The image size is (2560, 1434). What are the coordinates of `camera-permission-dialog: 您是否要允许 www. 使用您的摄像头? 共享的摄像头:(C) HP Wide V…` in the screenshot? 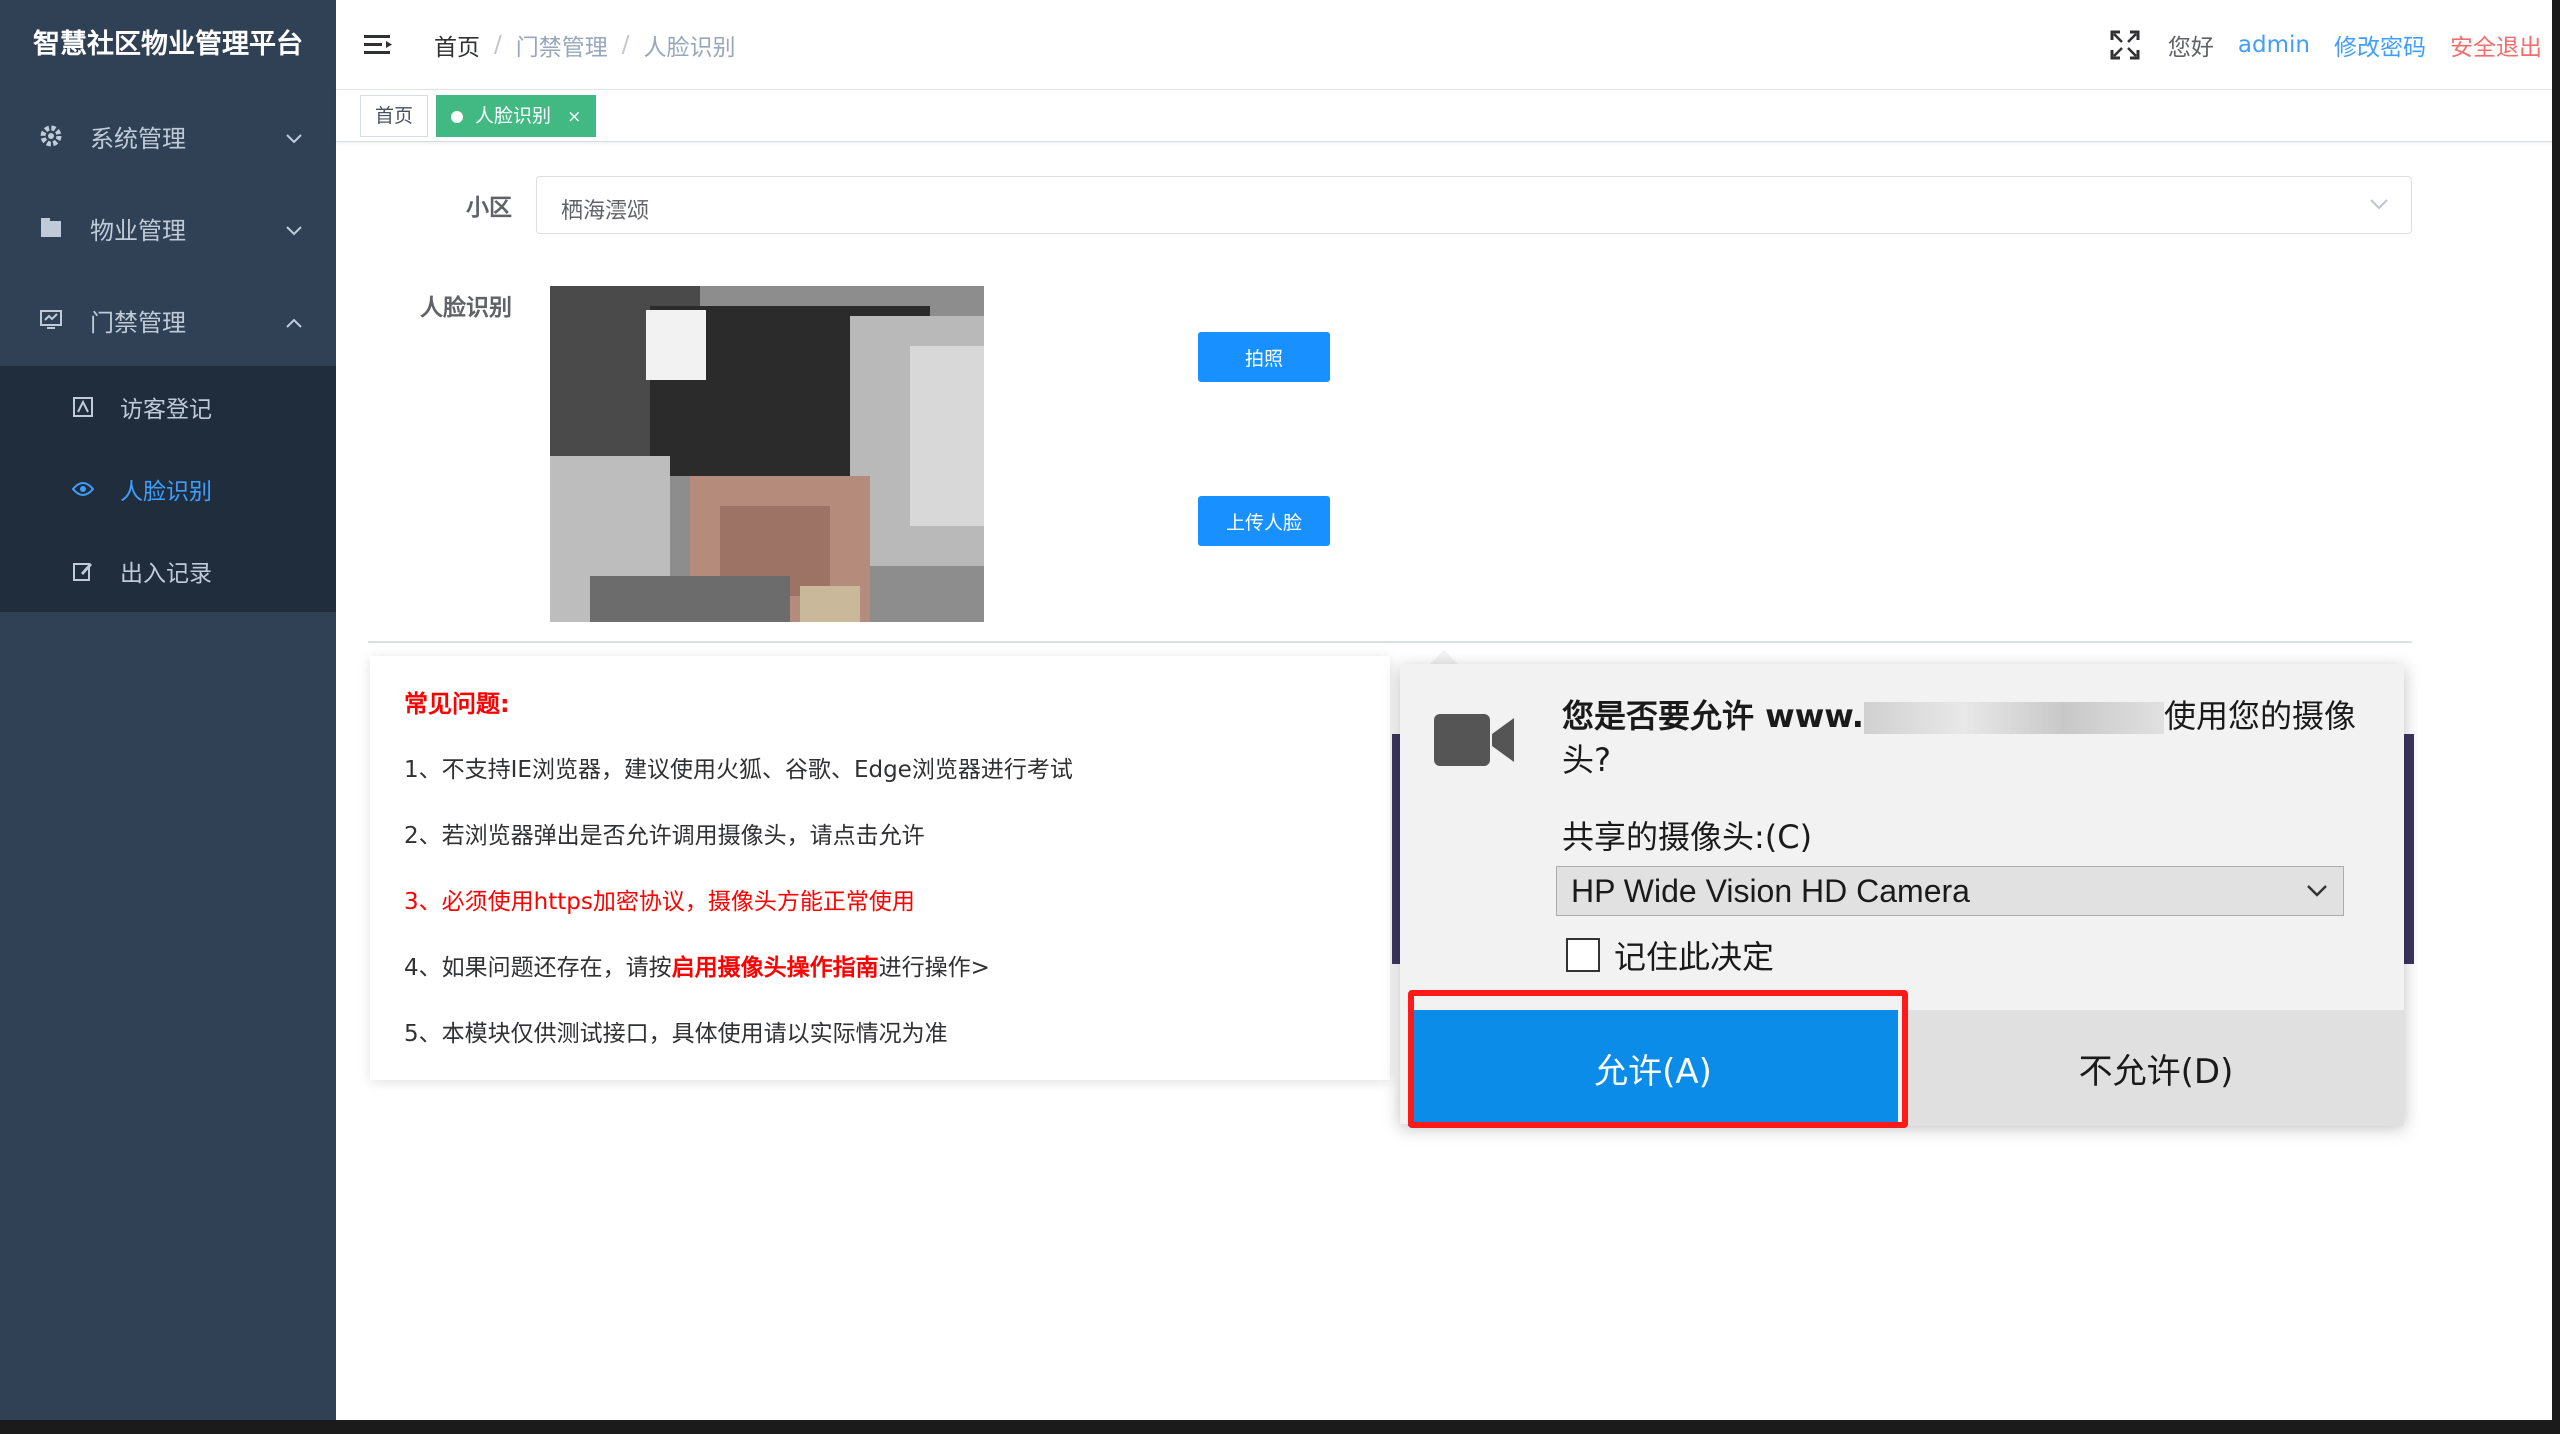 It's located at (1902, 895).